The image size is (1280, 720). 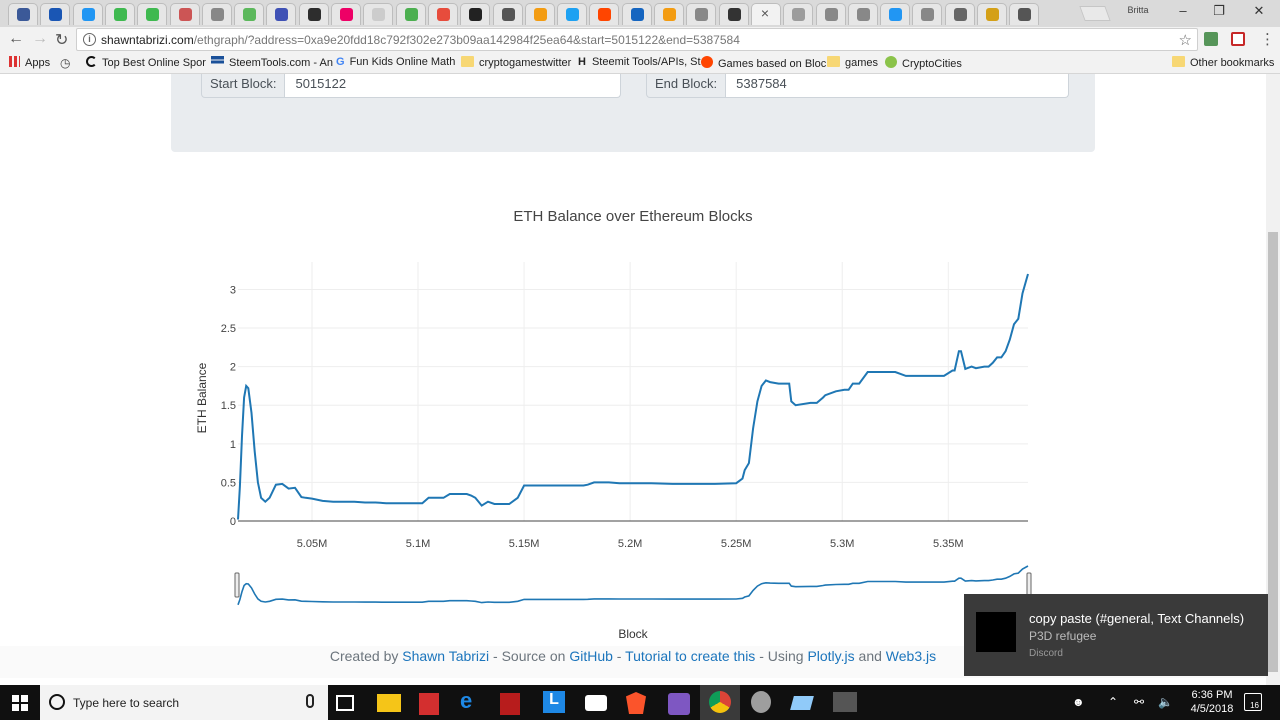 What do you see at coordinates (1267, 39) in the screenshot?
I see `chrome-menu-icon: ⋮` at bounding box center [1267, 39].